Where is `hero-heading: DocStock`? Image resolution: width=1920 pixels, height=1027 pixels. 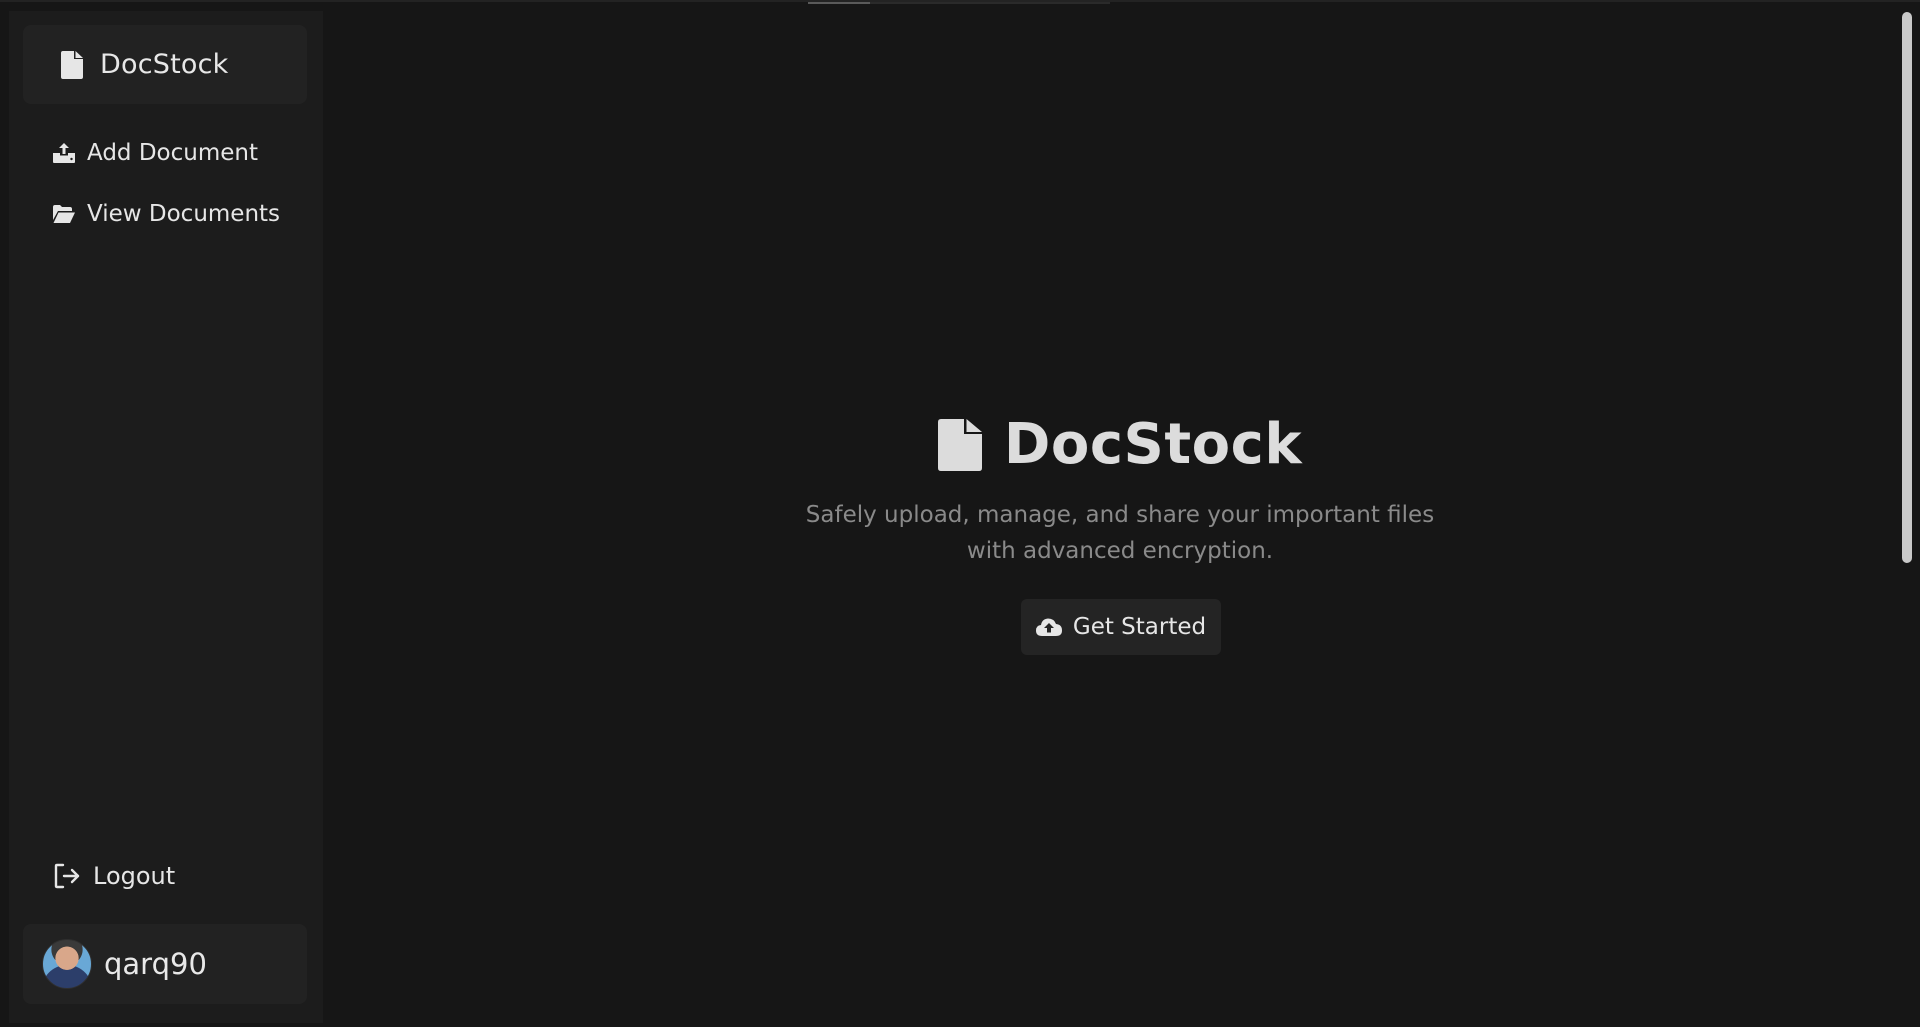
hero-heading: DocStock is located at coordinates (1120, 444).